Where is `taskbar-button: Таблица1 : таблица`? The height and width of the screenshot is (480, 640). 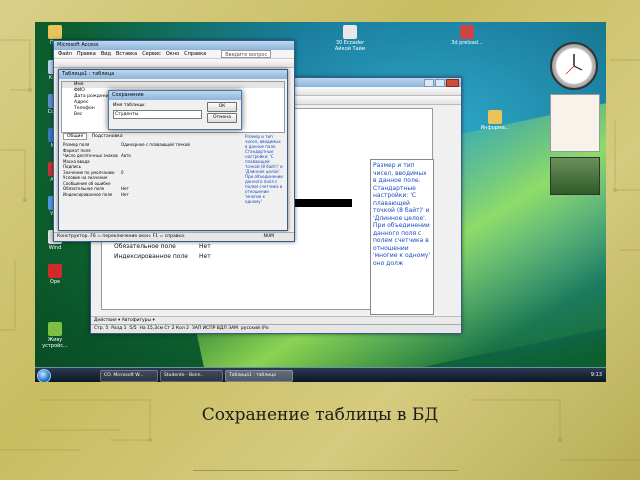 taskbar-button: Таблица1 : таблица is located at coordinates (259, 376).